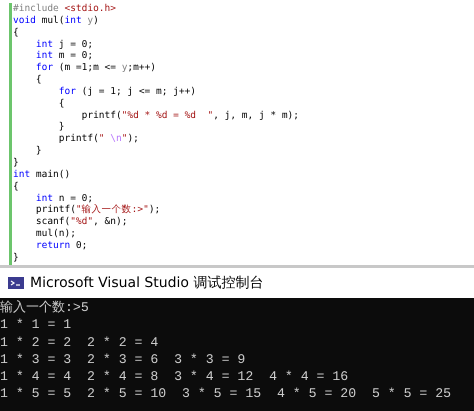  Describe the element at coordinates (64, 198) in the screenshot. I see `code-line: int n = 0;` at that location.